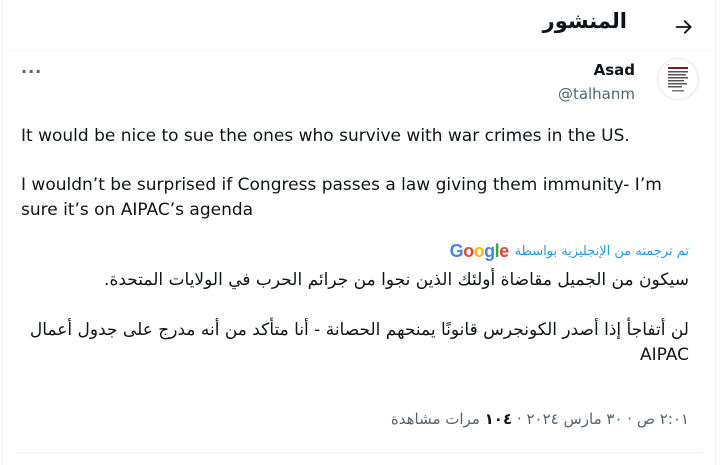 This screenshot has width=720, height=465. Describe the element at coordinates (479, 250) in the screenshot. I see `google-logo: Google` at that location.